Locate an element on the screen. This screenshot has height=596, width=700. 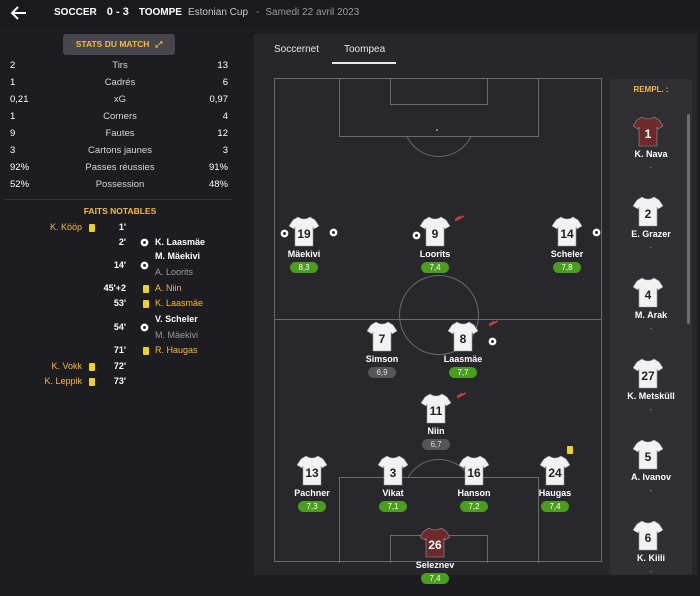
tab-soccernet: Soccernet is located at coordinates (296, 49).